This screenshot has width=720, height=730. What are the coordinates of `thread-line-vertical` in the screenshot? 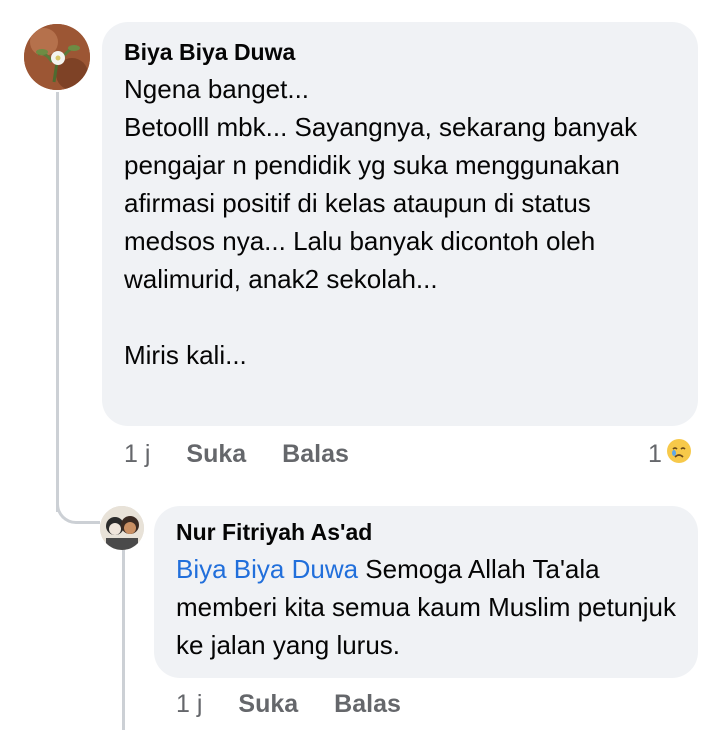 It's located at (57, 302).